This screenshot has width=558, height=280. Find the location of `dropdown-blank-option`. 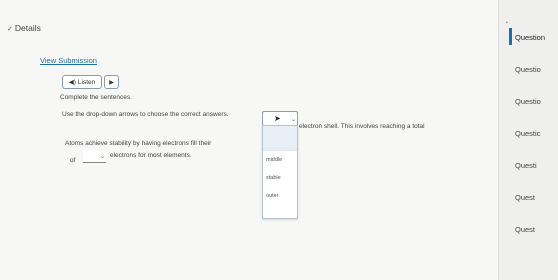

dropdown-blank-option is located at coordinates (280, 138).